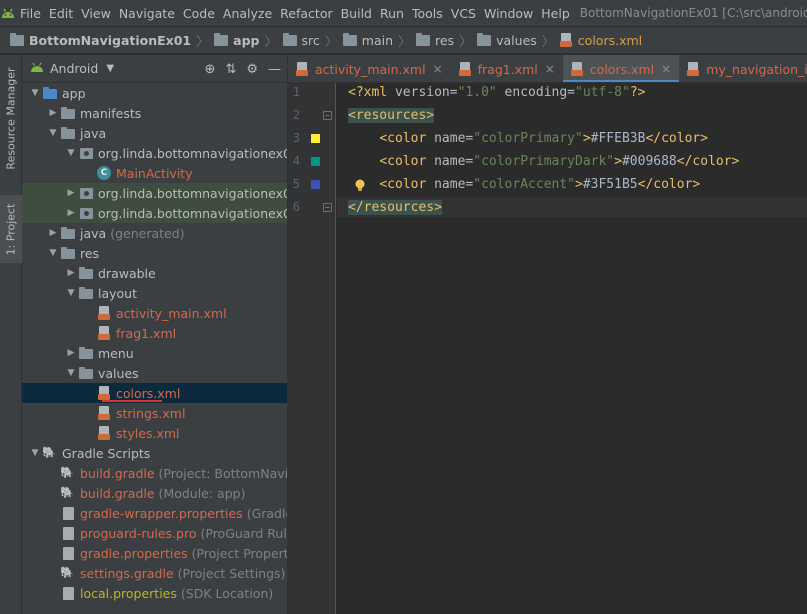 The image size is (807, 614). What do you see at coordinates (154, 513) in the screenshot?
I see `tree-gradle-wrapper: gradle-wrapper.properties(Gradle Version` at bounding box center [154, 513].